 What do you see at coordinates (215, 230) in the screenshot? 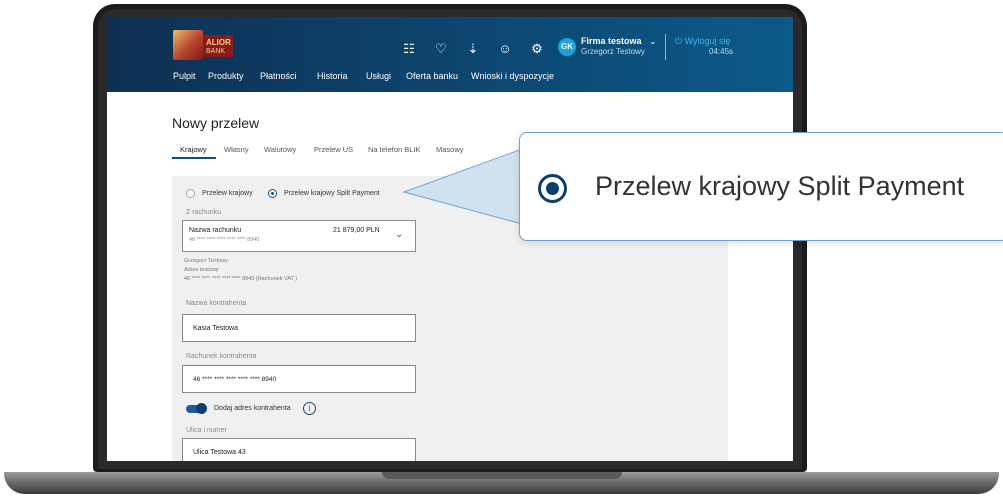
I see `account-name: Nazwa rachunku` at bounding box center [215, 230].